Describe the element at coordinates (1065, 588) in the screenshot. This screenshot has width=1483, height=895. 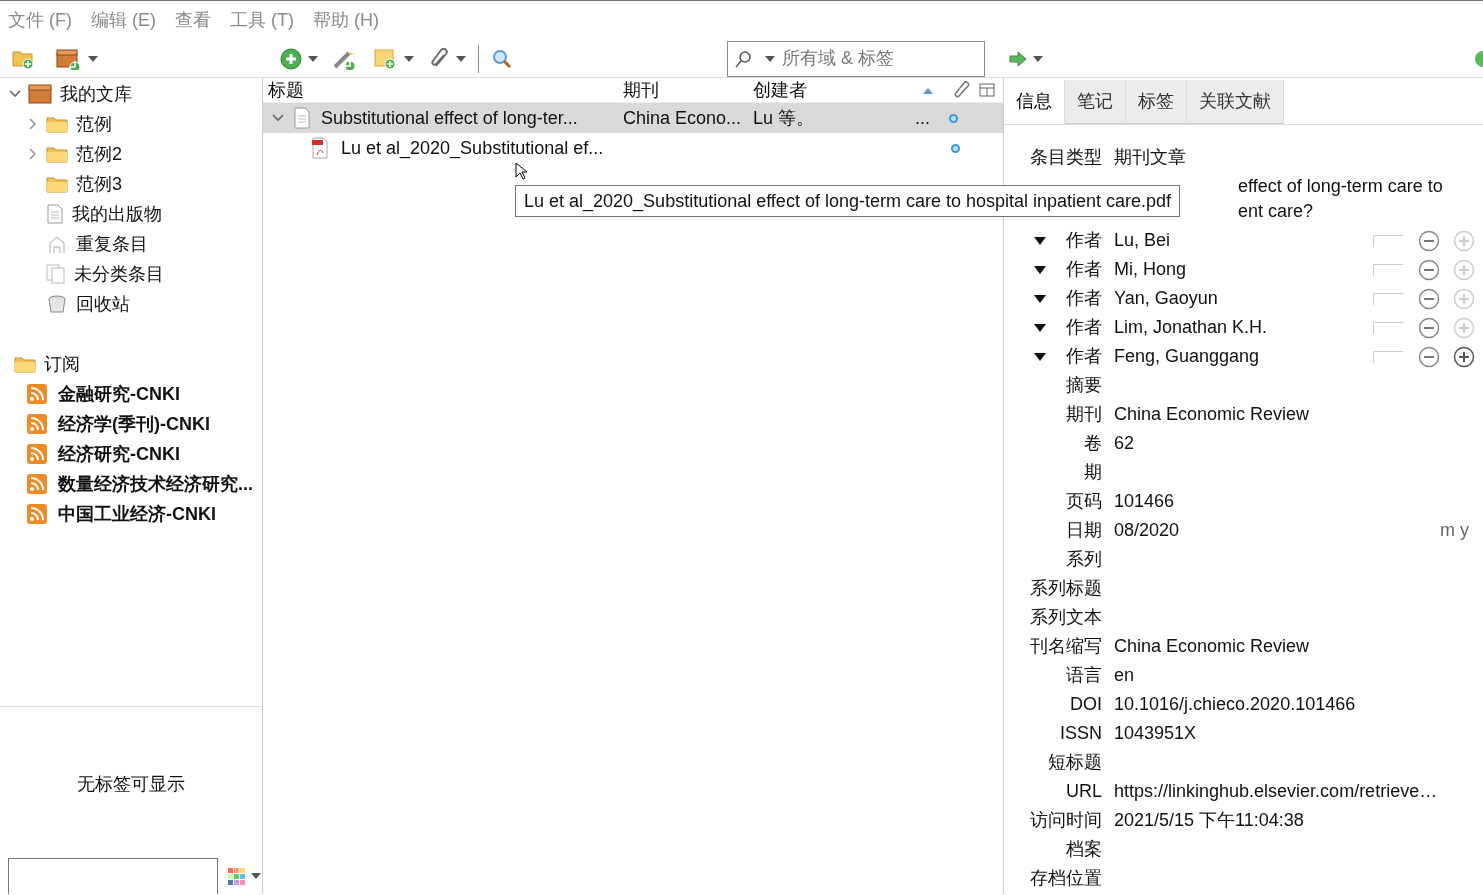
I see `field-label: 系列标题` at that location.